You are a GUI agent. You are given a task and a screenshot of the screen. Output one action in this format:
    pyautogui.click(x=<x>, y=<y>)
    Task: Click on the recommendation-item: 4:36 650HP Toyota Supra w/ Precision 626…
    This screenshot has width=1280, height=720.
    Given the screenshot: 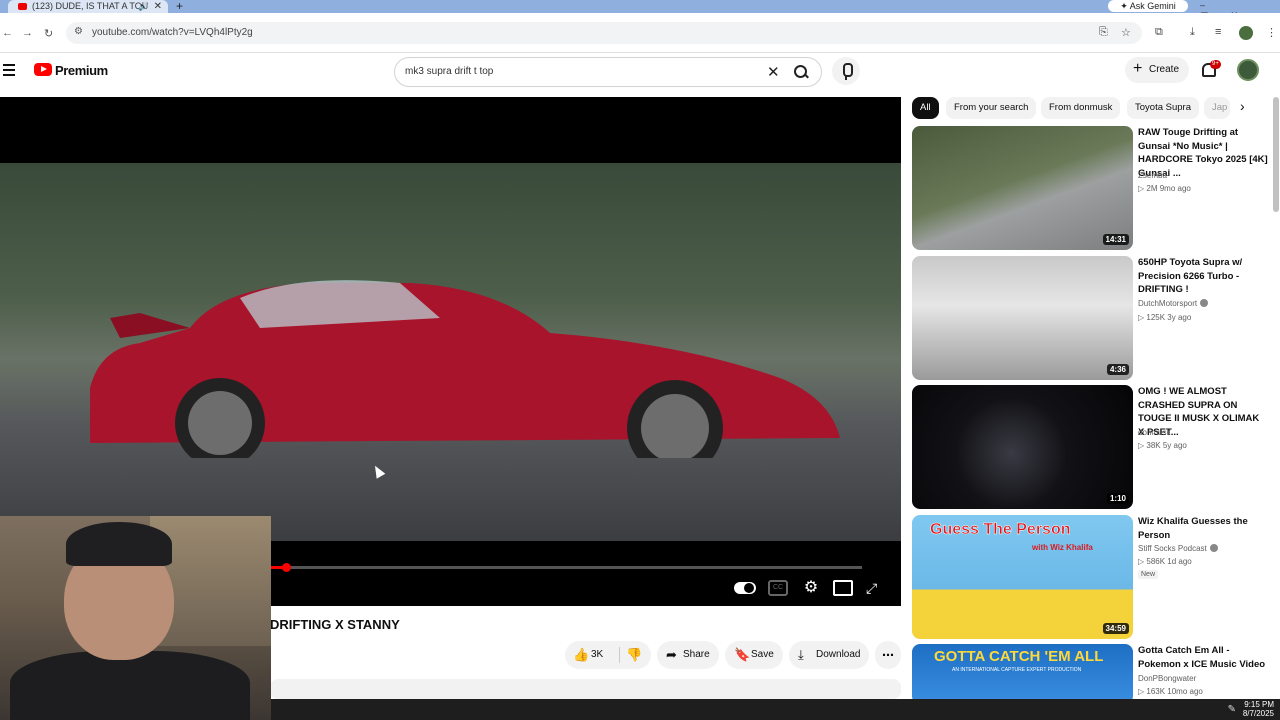 What is the action you would take?
    pyautogui.click(x=1092, y=318)
    